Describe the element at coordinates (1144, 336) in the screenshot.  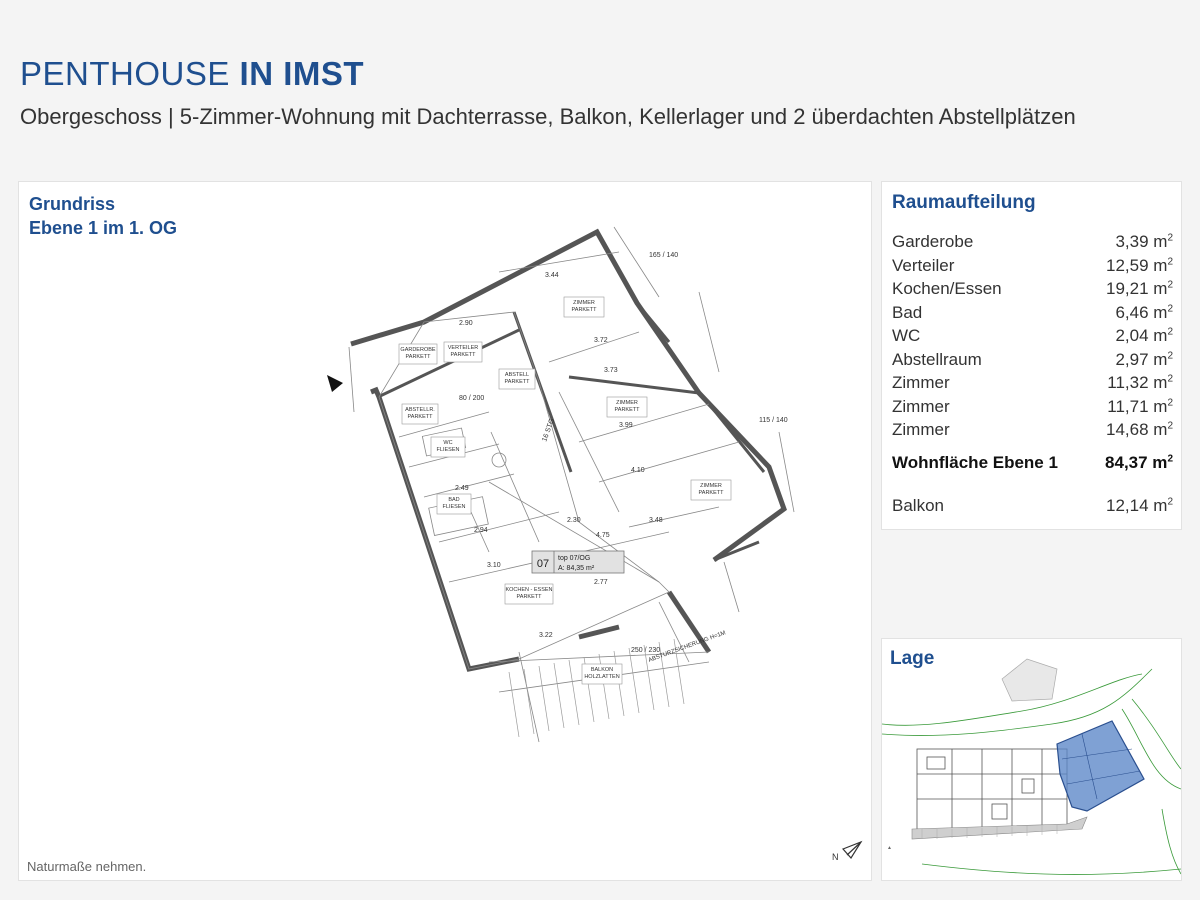
I see `room-area: 2,04 m2` at that location.